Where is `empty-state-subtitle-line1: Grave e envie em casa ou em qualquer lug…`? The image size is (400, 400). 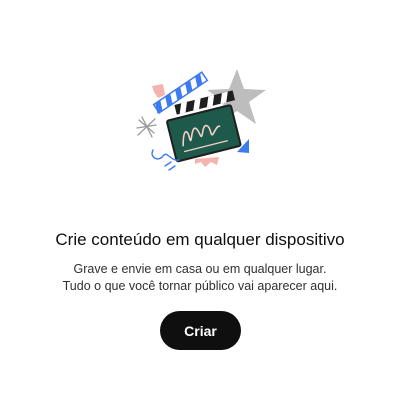 empty-state-subtitle-line1: Grave e envie em casa ou em qualquer lug… is located at coordinates (200, 269).